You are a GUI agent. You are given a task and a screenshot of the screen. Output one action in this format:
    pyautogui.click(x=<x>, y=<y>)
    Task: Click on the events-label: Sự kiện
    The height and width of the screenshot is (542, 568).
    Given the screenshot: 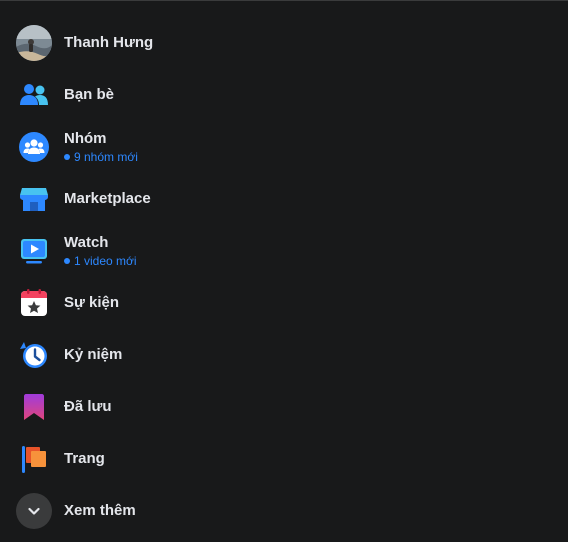 What is the action you would take?
    pyautogui.click(x=92, y=302)
    